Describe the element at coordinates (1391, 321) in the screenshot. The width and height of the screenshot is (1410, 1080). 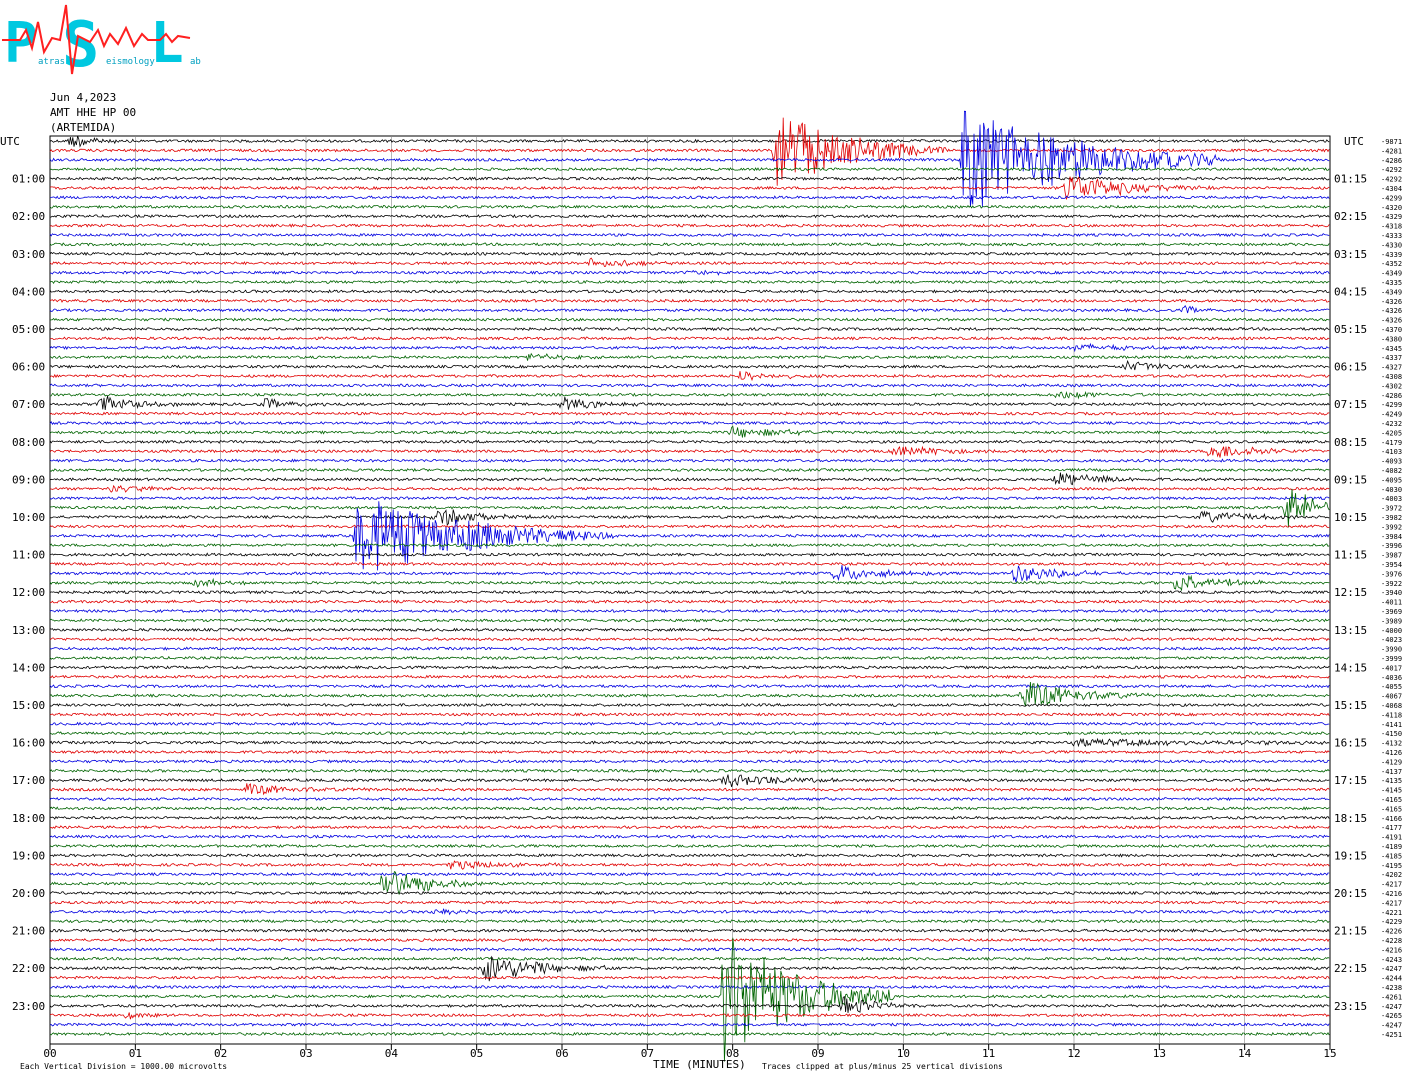
I see `row-offset-label: -4326` at that location.